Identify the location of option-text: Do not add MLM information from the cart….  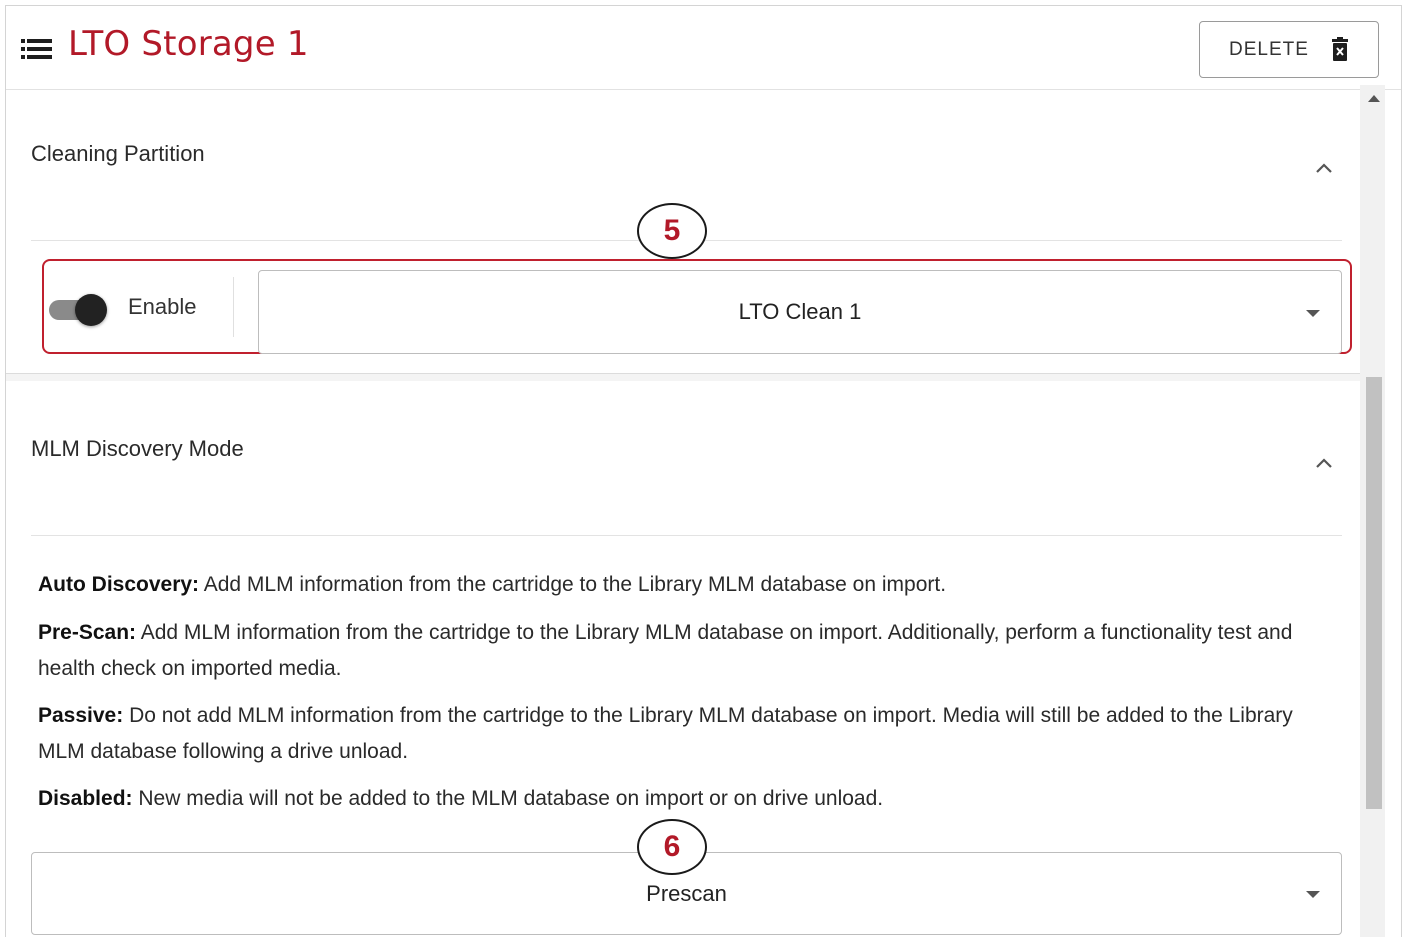
(665, 733).